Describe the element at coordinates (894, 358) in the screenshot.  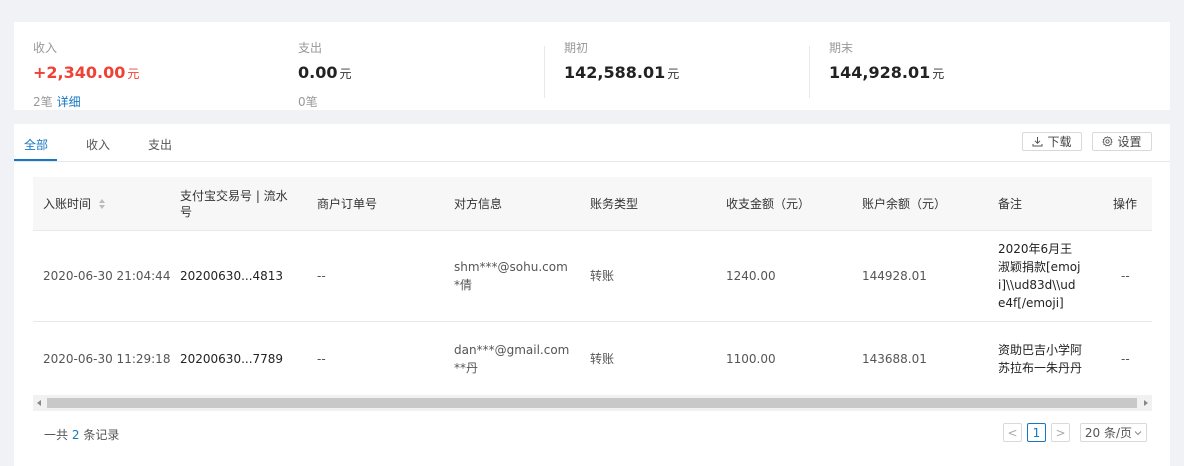
I see `cell-balance: 143688.01` at that location.